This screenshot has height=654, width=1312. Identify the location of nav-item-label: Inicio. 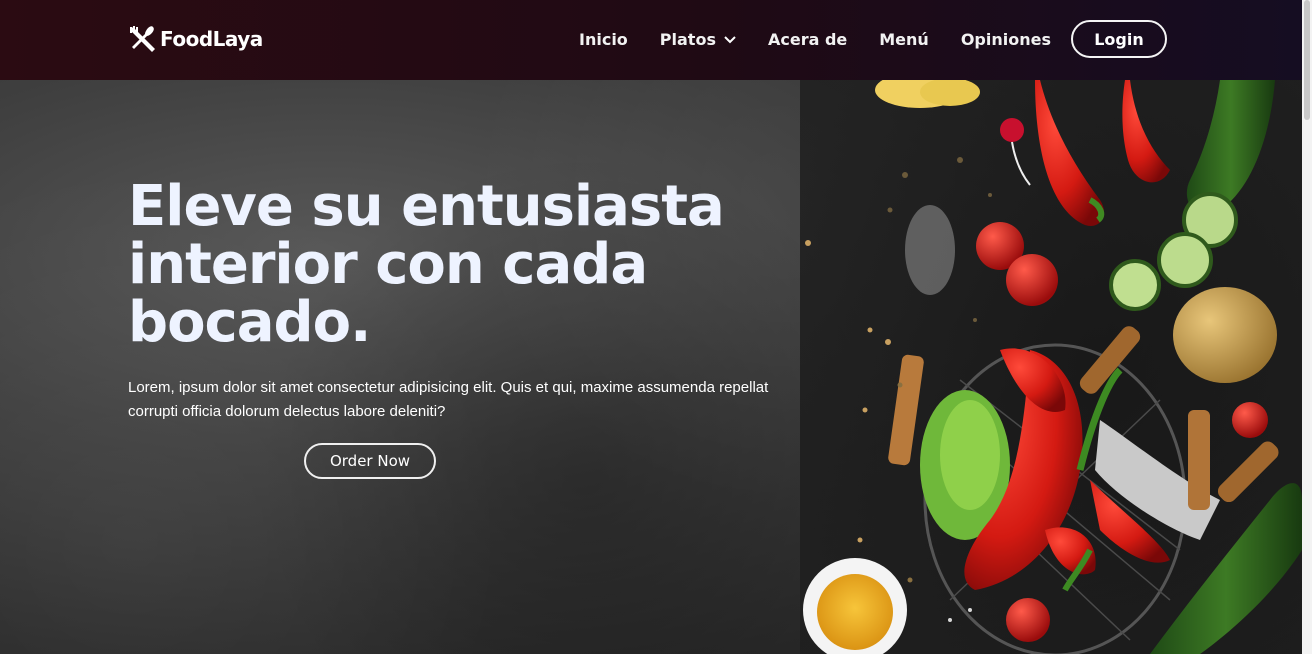
(603, 39).